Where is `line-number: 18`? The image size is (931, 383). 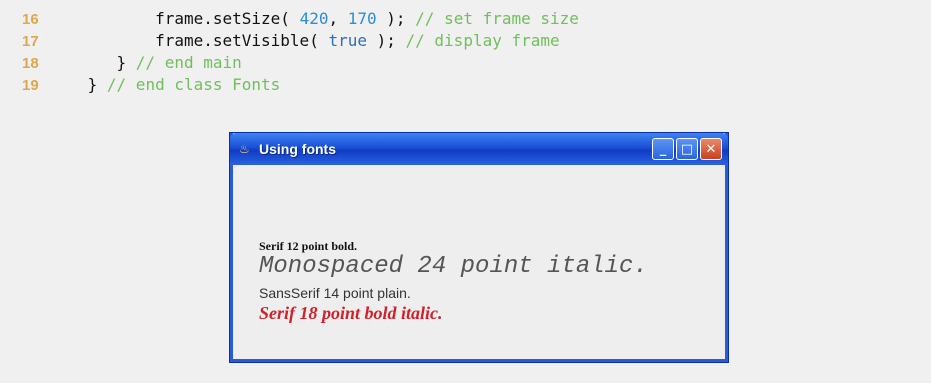 line-number: 18 is located at coordinates (30, 63).